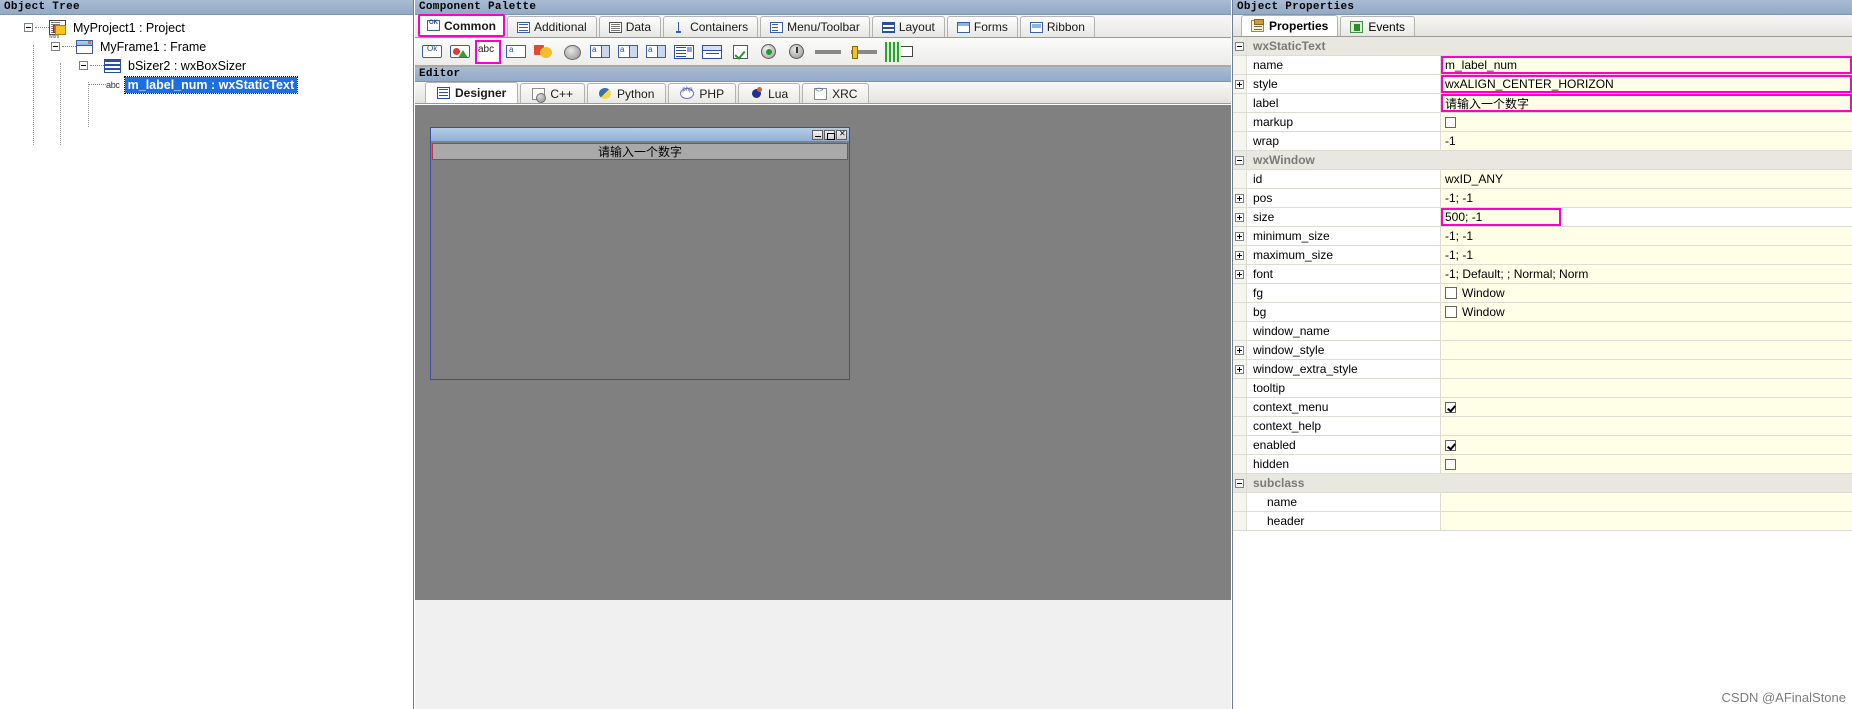 This screenshot has width=1852, height=709. I want to click on property-row-hidden: hidden, so click(1542, 464).